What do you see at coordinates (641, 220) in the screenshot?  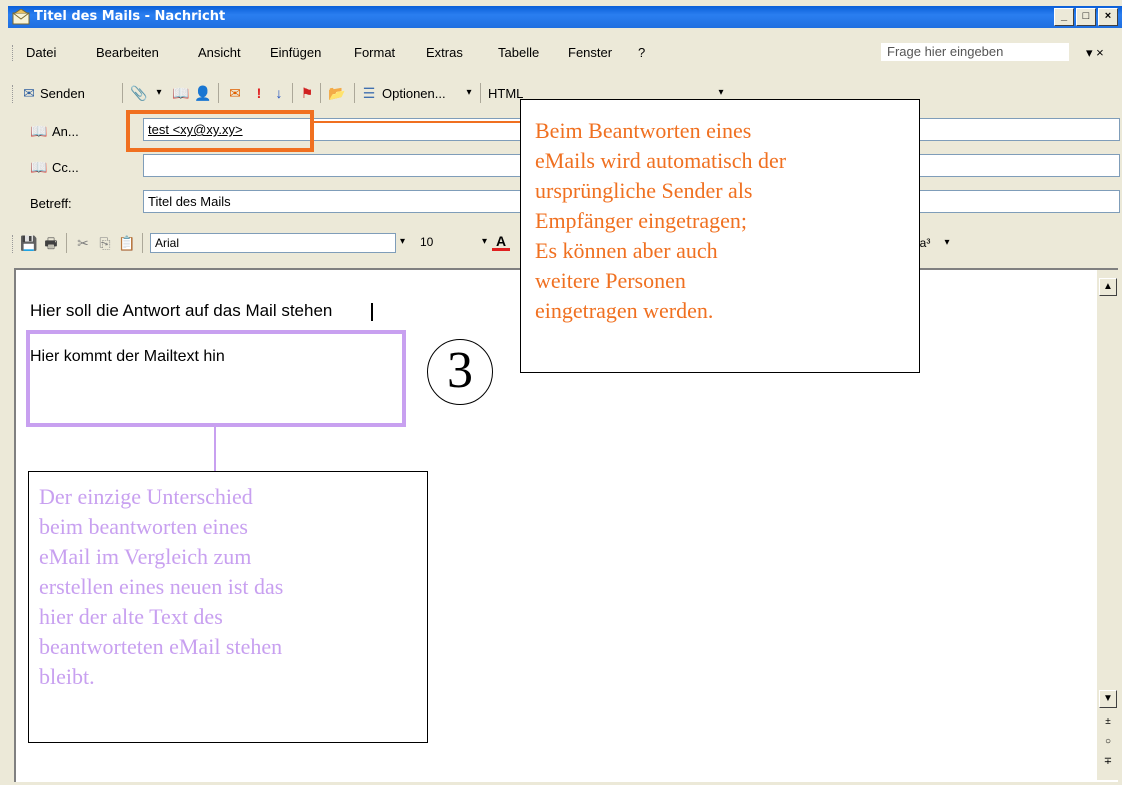 I see `callout-line: Empfänger eingetragen;` at bounding box center [641, 220].